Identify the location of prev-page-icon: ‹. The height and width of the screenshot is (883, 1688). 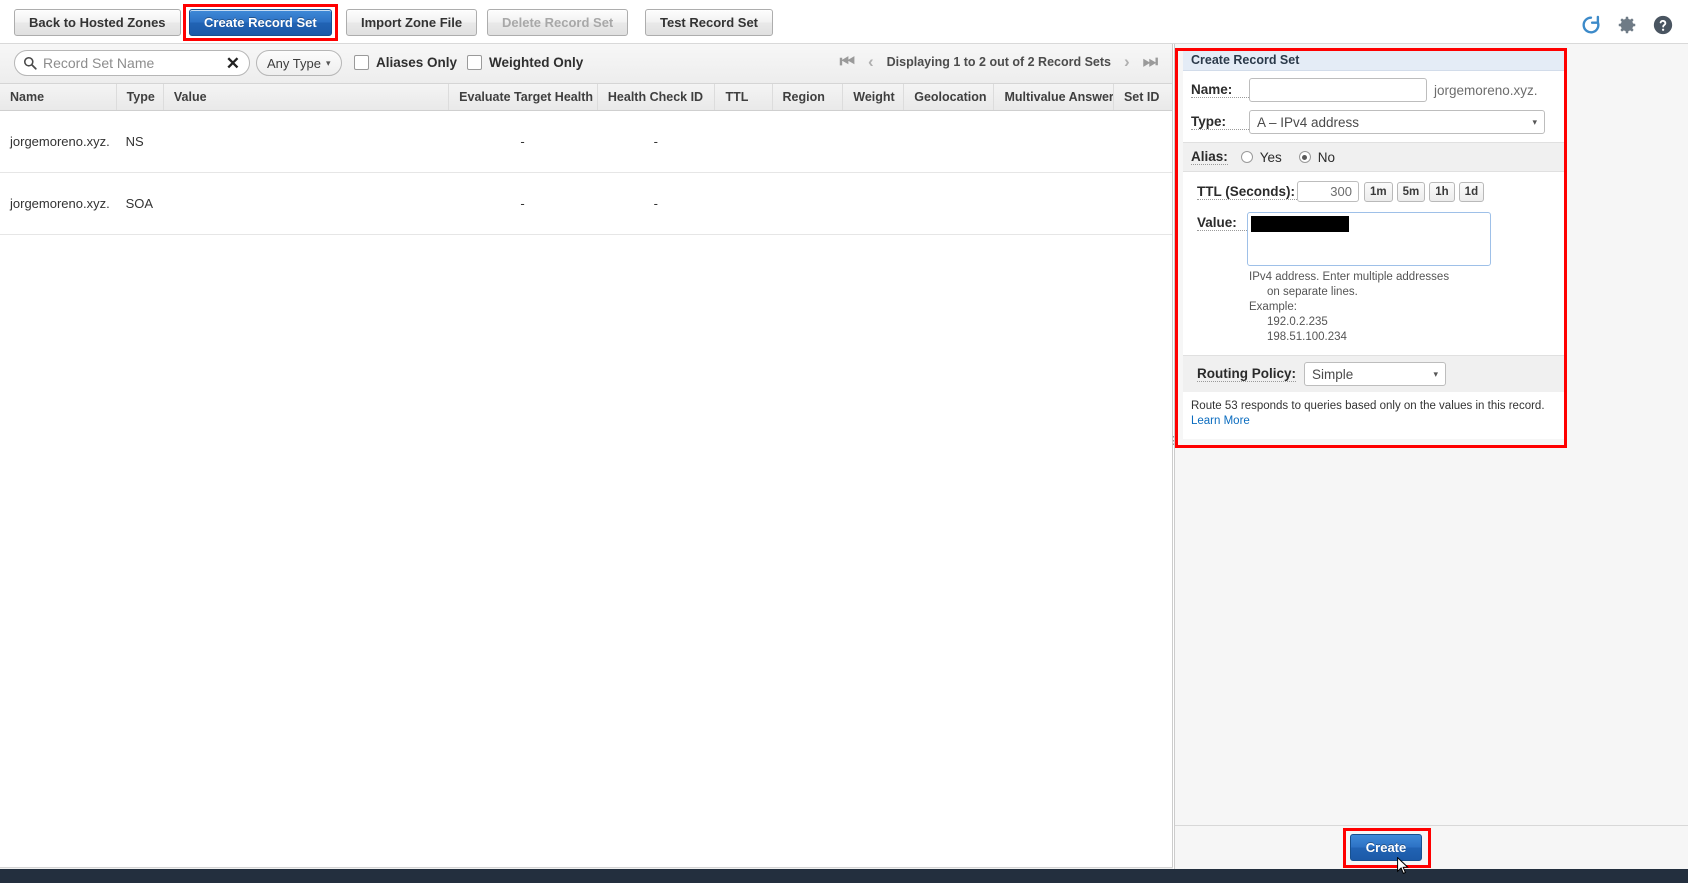
(871, 61).